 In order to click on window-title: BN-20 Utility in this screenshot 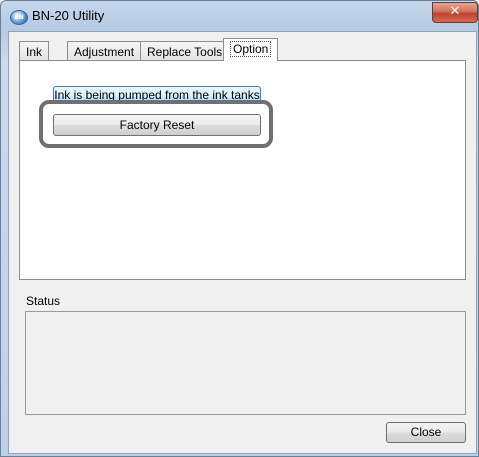, I will do `click(68, 15)`.